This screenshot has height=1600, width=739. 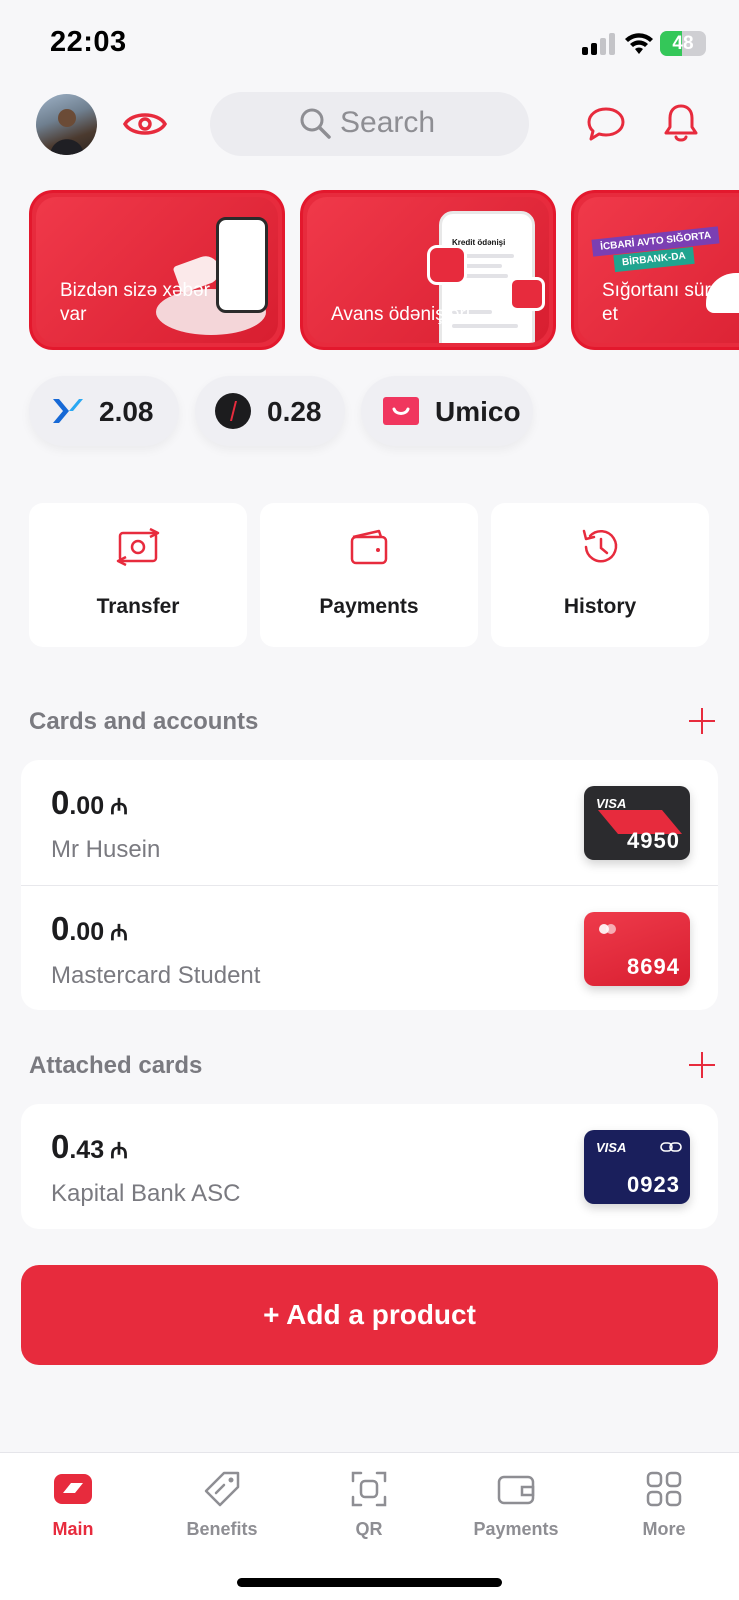 I want to click on tab-more: More, so click(x=664, y=1503).